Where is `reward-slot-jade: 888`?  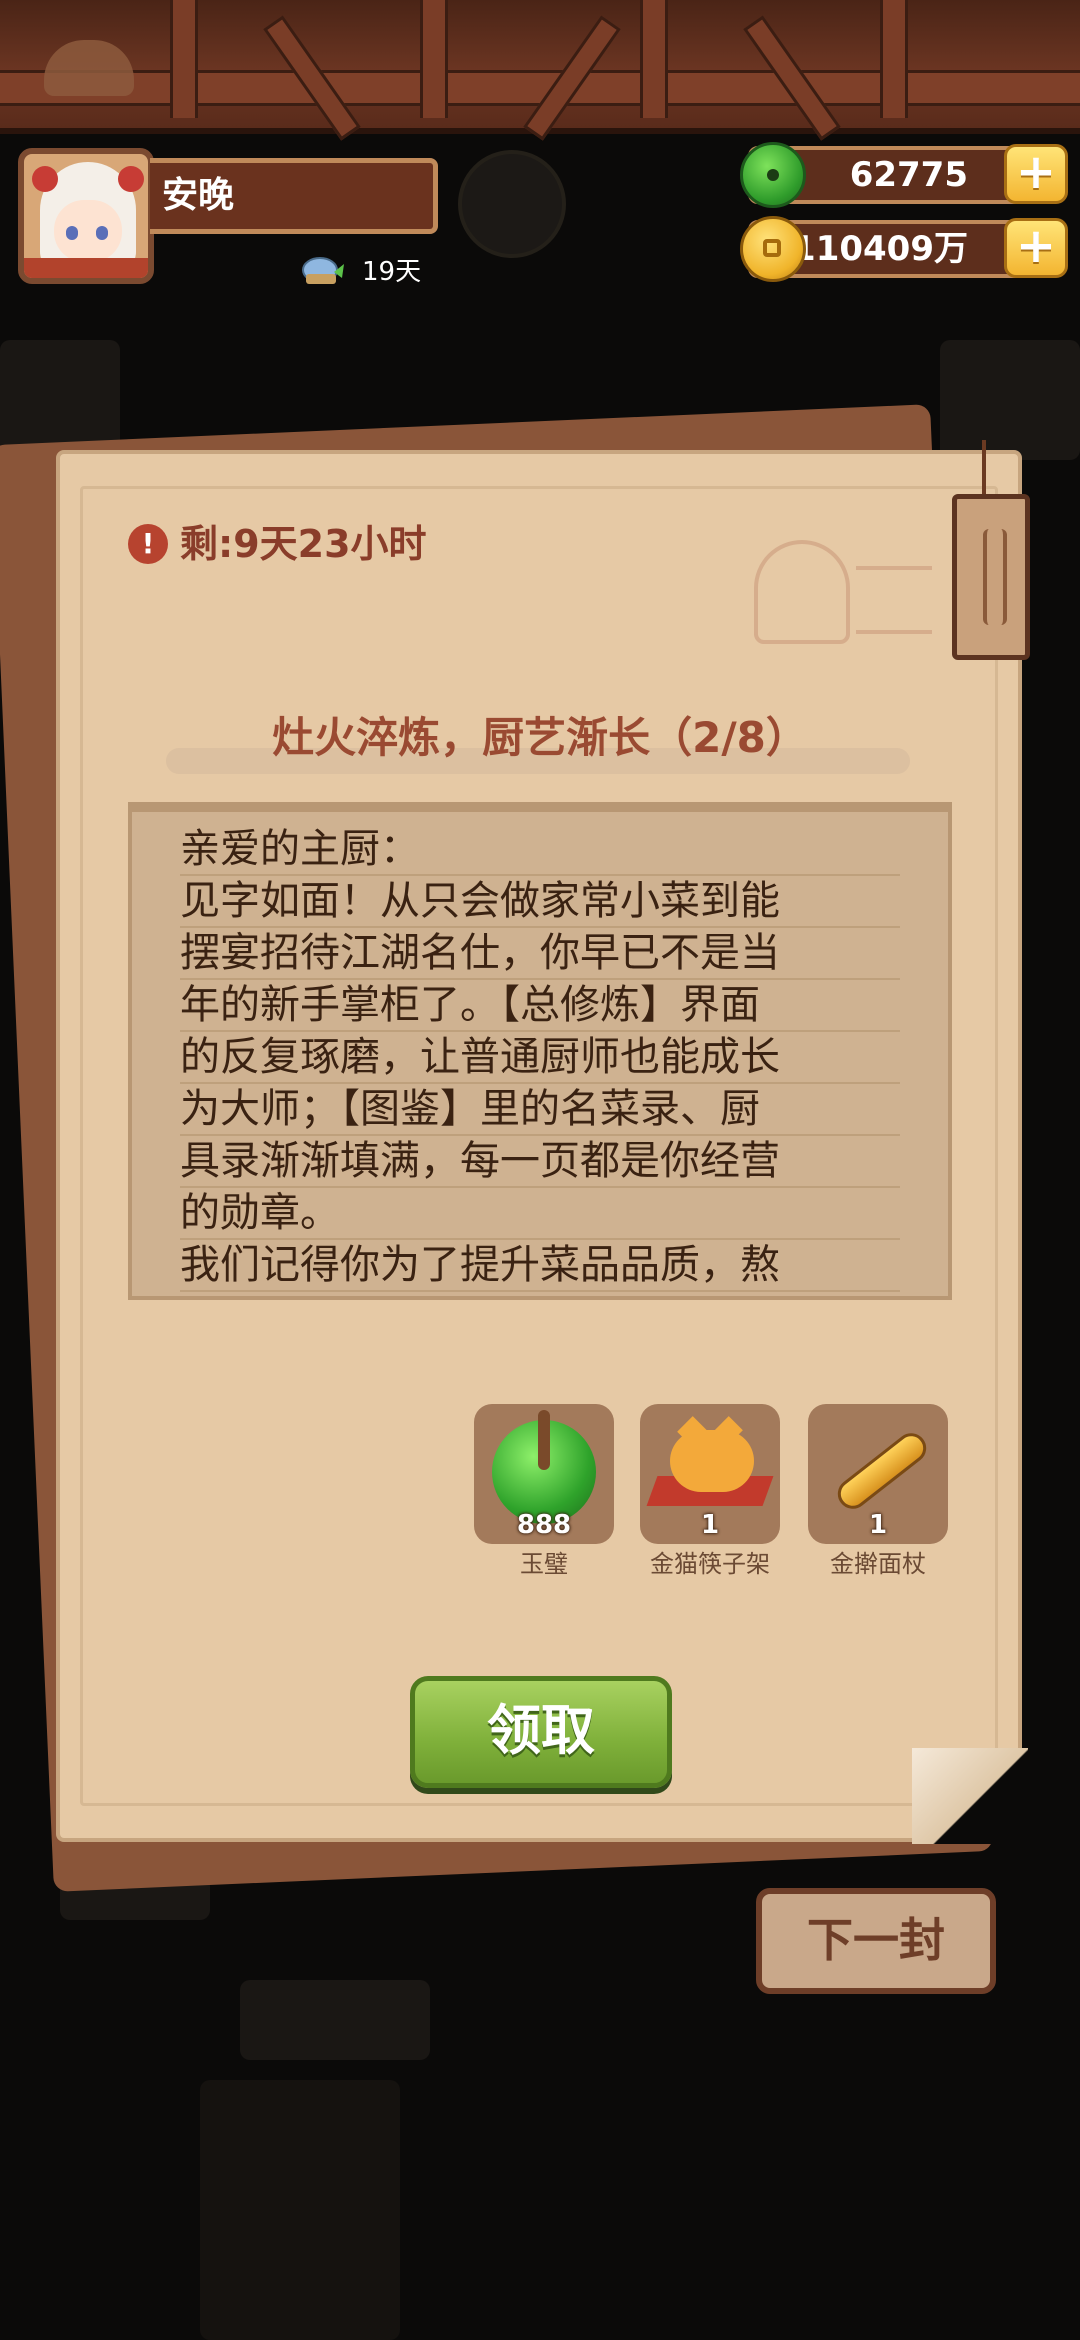 reward-slot-jade: 888 is located at coordinates (544, 1474).